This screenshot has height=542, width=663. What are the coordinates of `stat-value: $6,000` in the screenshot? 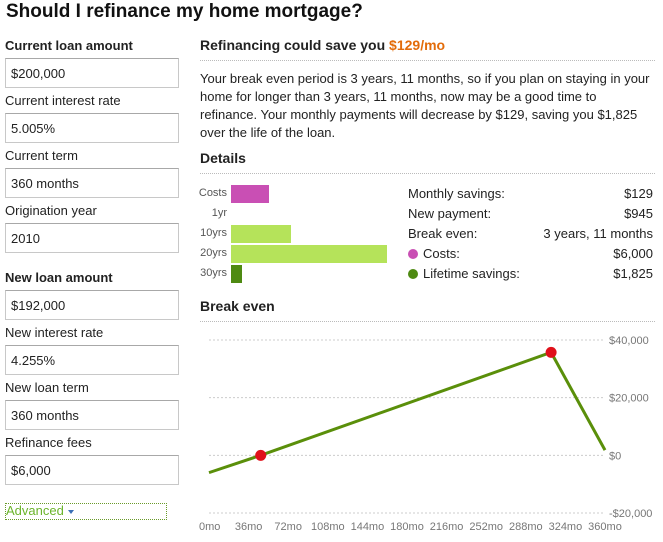 It's located at (633, 253).